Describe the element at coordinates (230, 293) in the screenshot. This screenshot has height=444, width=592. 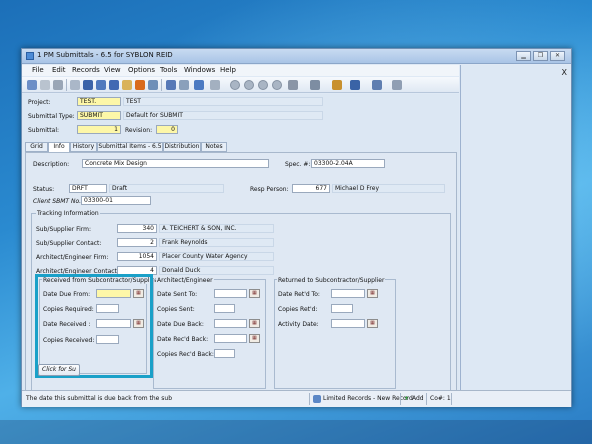
I see `date-sent-to-input` at that location.